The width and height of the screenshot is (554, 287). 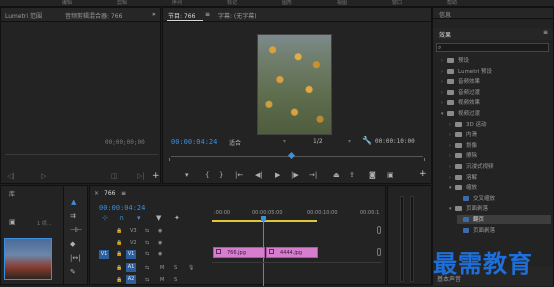 What do you see at coordinates (73, 216) in the screenshot?
I see `track-select-tool-icon: ⇉` at bounding box center [73, 216].